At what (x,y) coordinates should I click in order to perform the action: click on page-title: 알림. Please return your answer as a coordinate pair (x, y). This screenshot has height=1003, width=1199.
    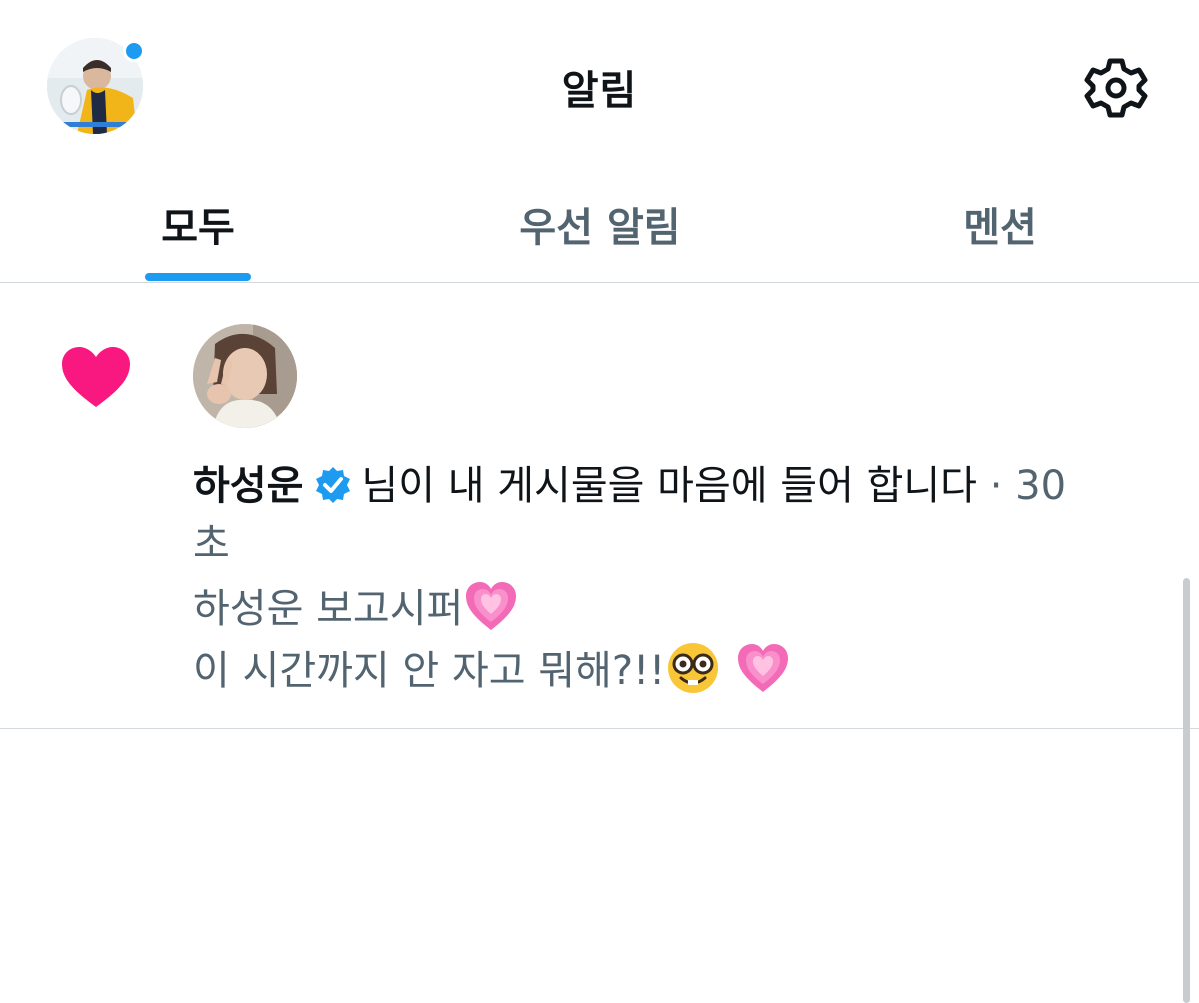
    Looking at the image, I should click on (599, 91).